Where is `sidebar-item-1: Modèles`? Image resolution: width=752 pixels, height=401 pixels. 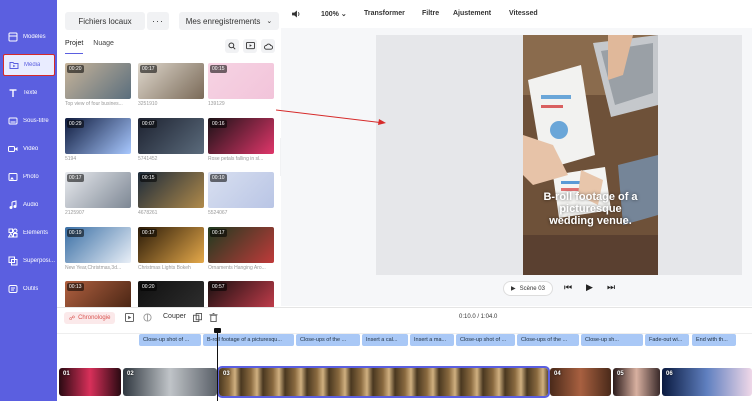 sidebar-item-1: Modèles is located at coordinates (29, 37).